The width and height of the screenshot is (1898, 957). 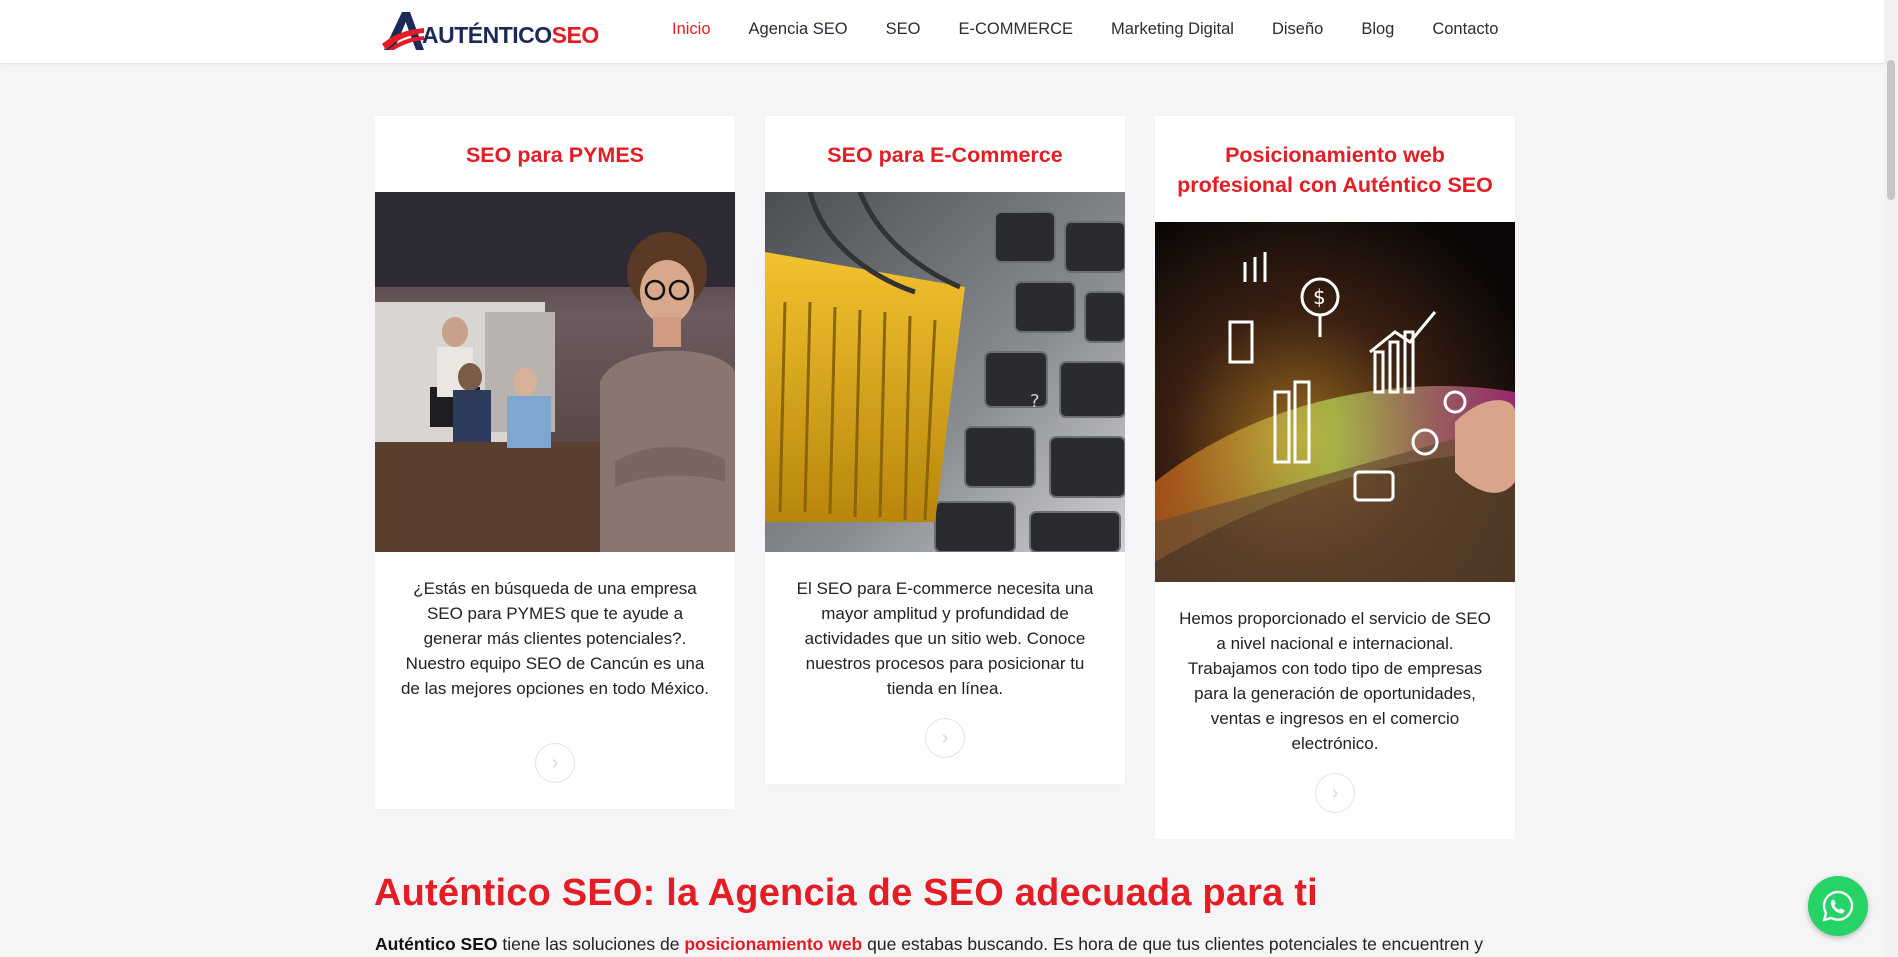 I want to click on team-office-photo, so click(x=555, y=372).